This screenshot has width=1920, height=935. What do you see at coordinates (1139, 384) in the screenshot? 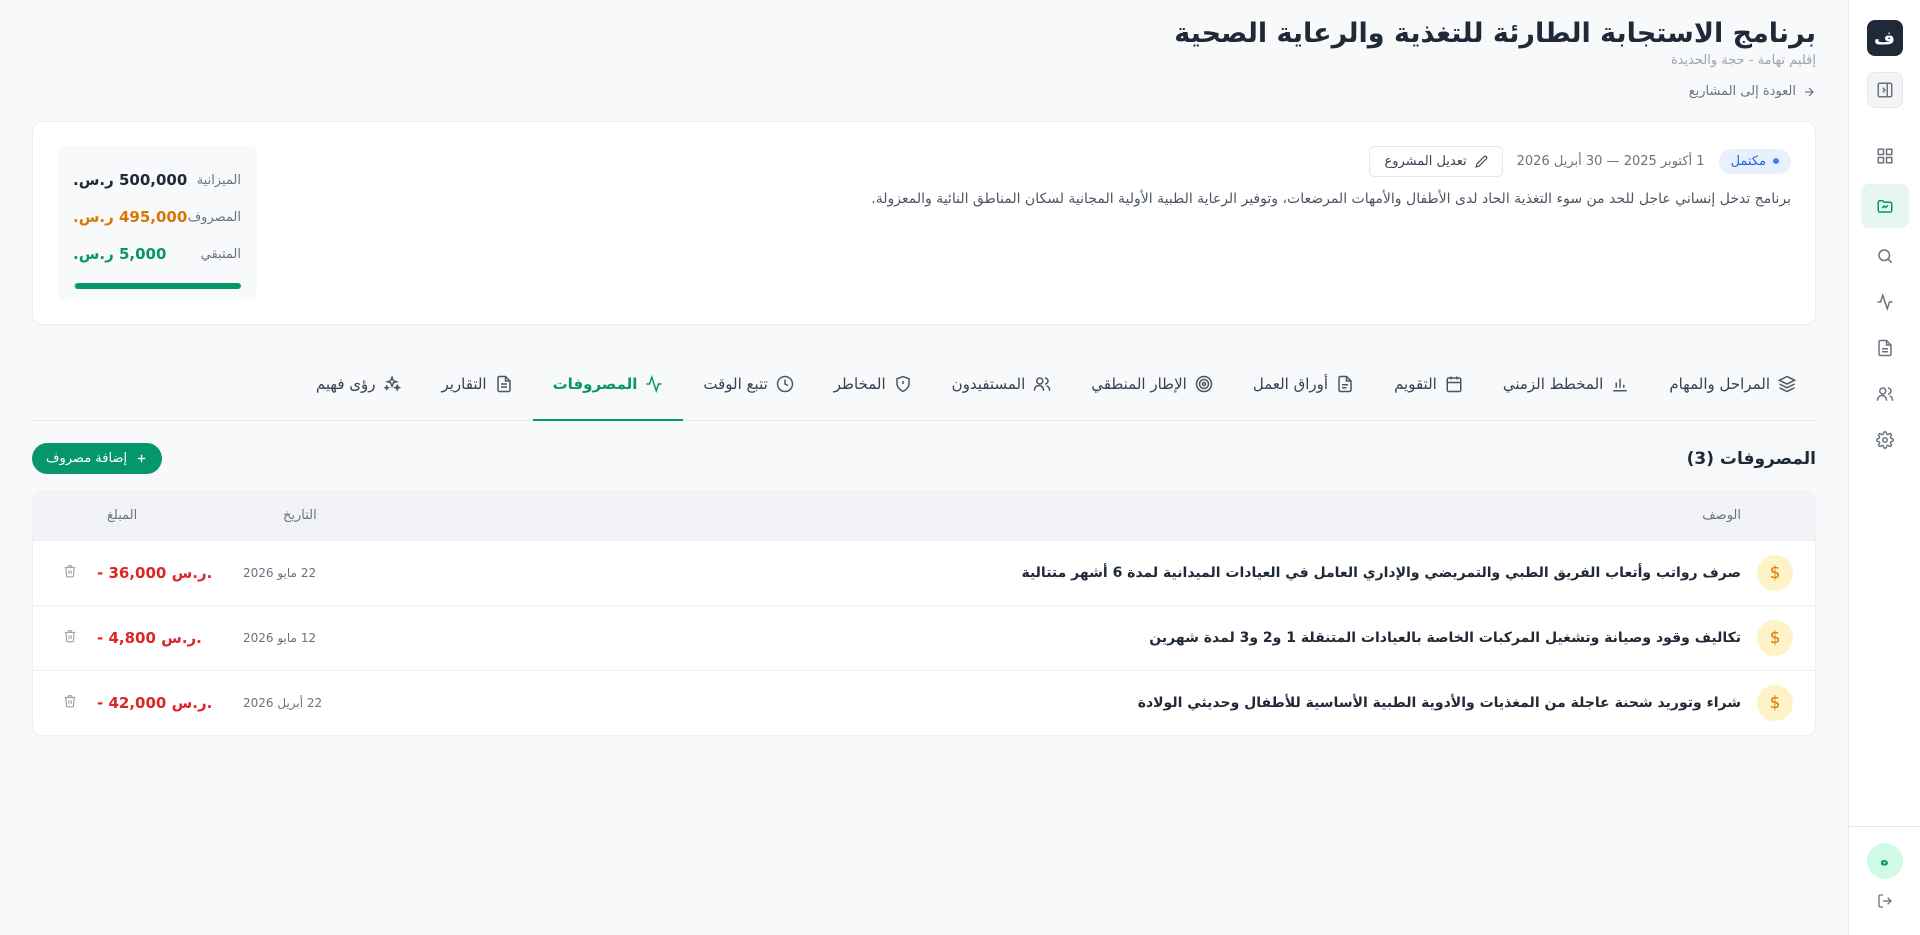
I see `tab-label: الإطار المنطقي` at bounding box center [1139, 384].